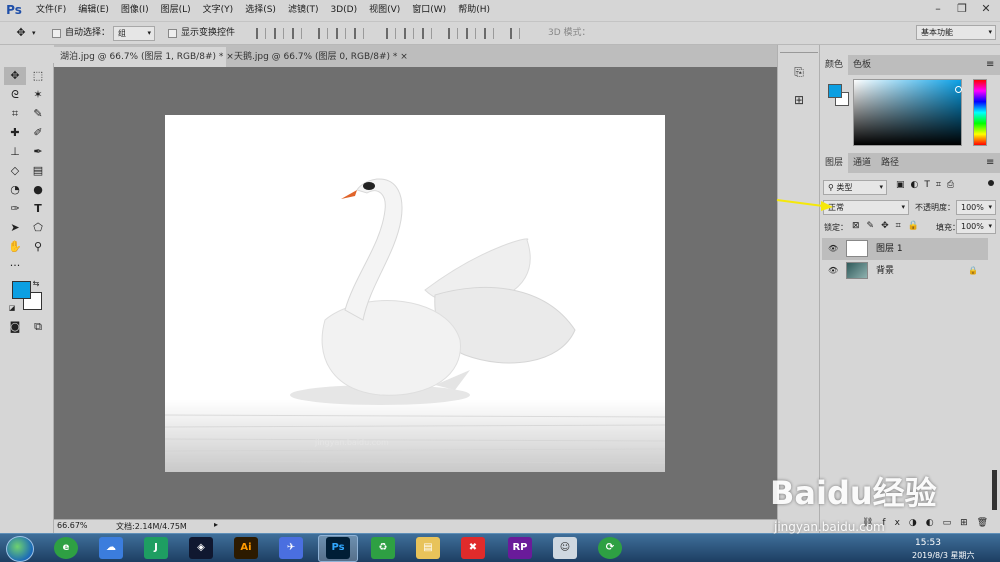 This screenshot has height=562, width=1000. Describe the element at coordinates (291, 548) in the screenshot. I see `bird-app-icon: ✈` at that location.